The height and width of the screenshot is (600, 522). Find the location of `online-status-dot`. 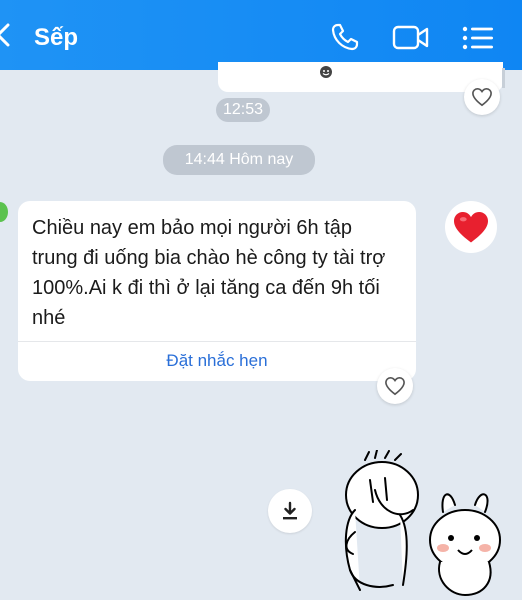

online-status-dot is located at coordinates (4, 212).